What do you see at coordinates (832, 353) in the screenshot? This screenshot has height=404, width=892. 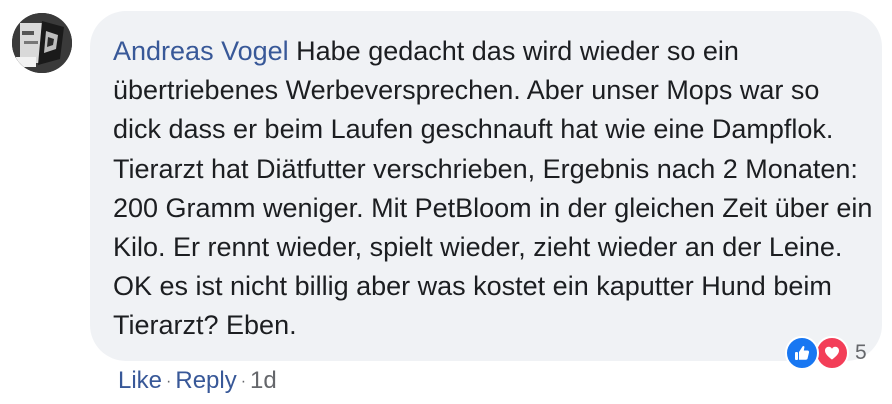 I see `love-icon` at bounding box center [832, 353].